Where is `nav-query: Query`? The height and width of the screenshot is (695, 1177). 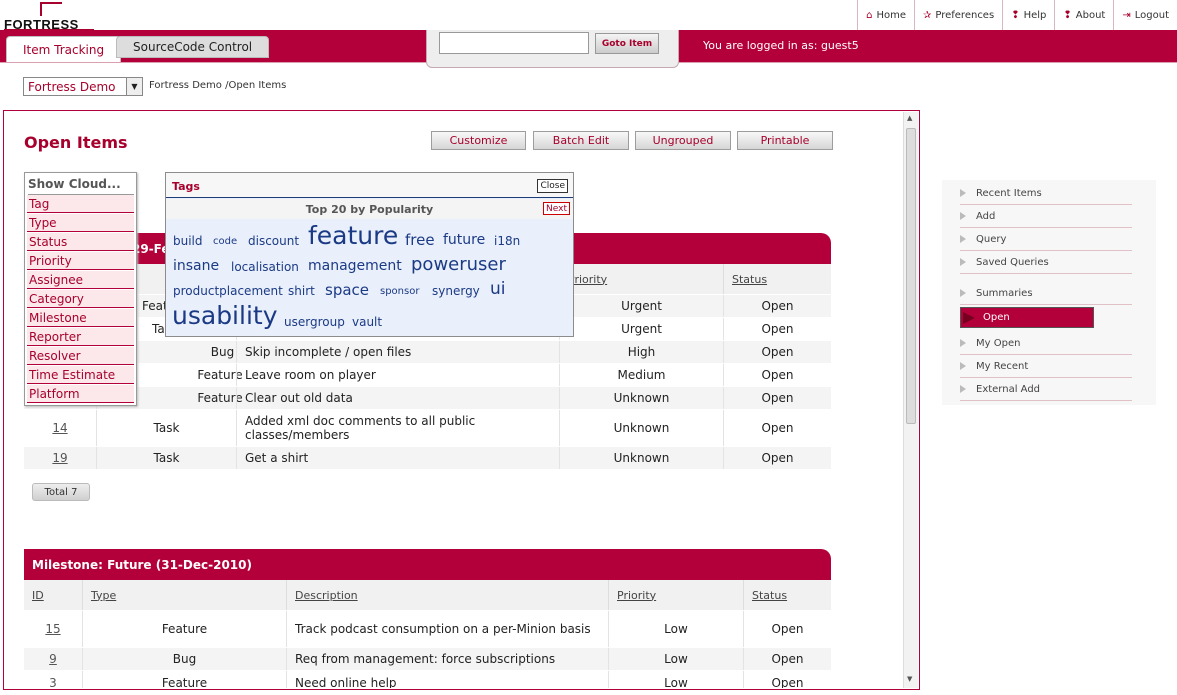
nav-query: Query is located at coordinates (1046, 239).